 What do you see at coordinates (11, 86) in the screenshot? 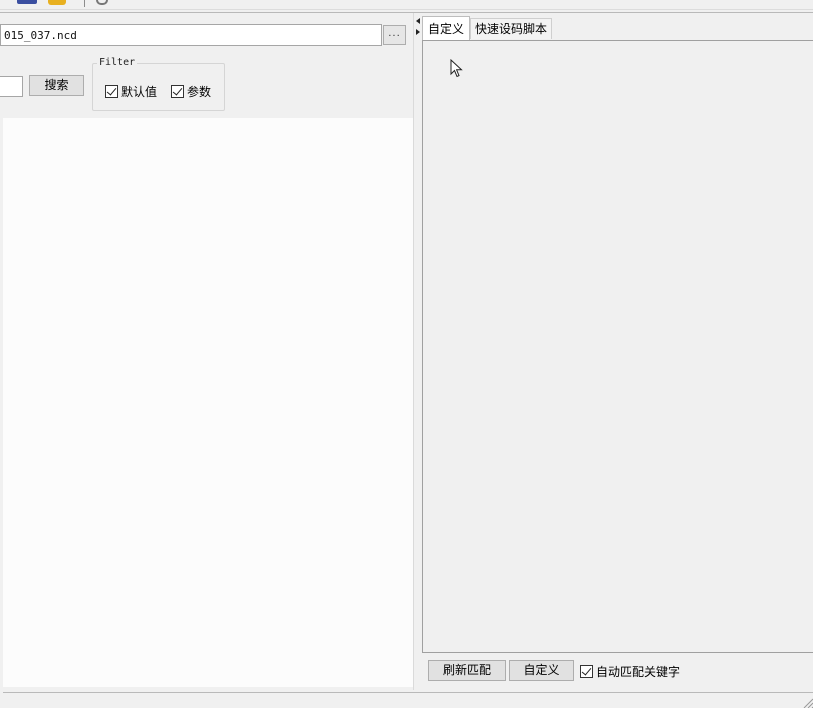
I see `search-input` at bounding box center [11, 86].